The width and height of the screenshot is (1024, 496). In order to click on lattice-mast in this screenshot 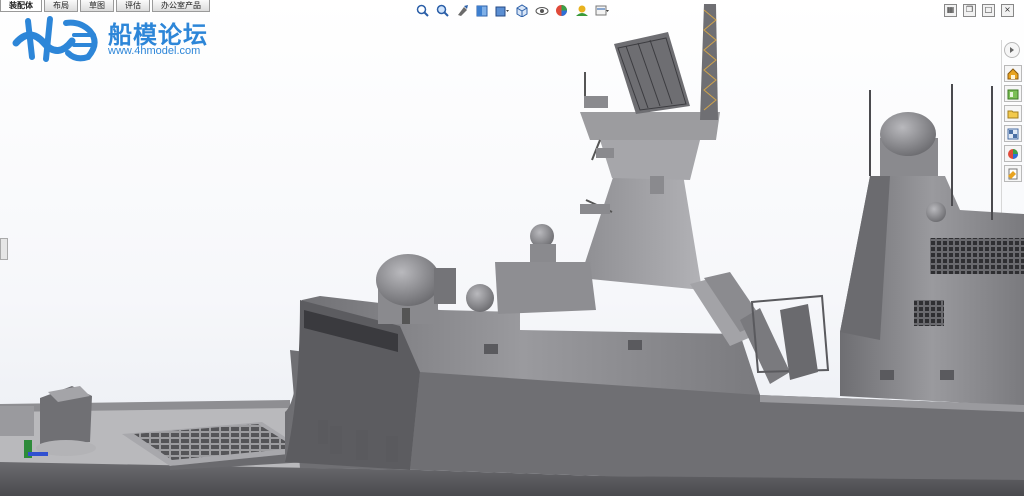, I will do `click(709, 62)`.